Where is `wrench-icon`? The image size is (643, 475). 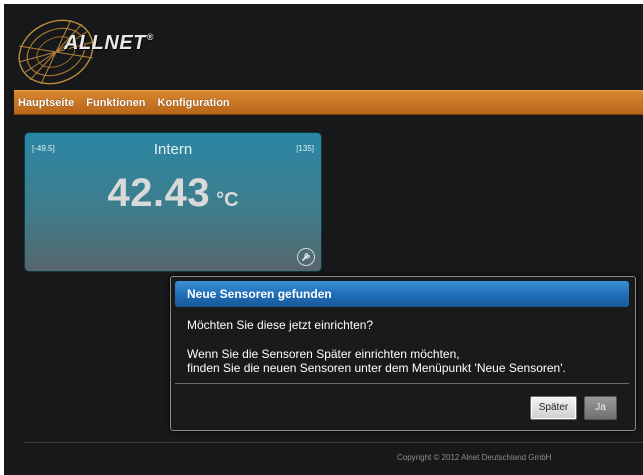 wrench-icon is located at coordinates (306, 257).